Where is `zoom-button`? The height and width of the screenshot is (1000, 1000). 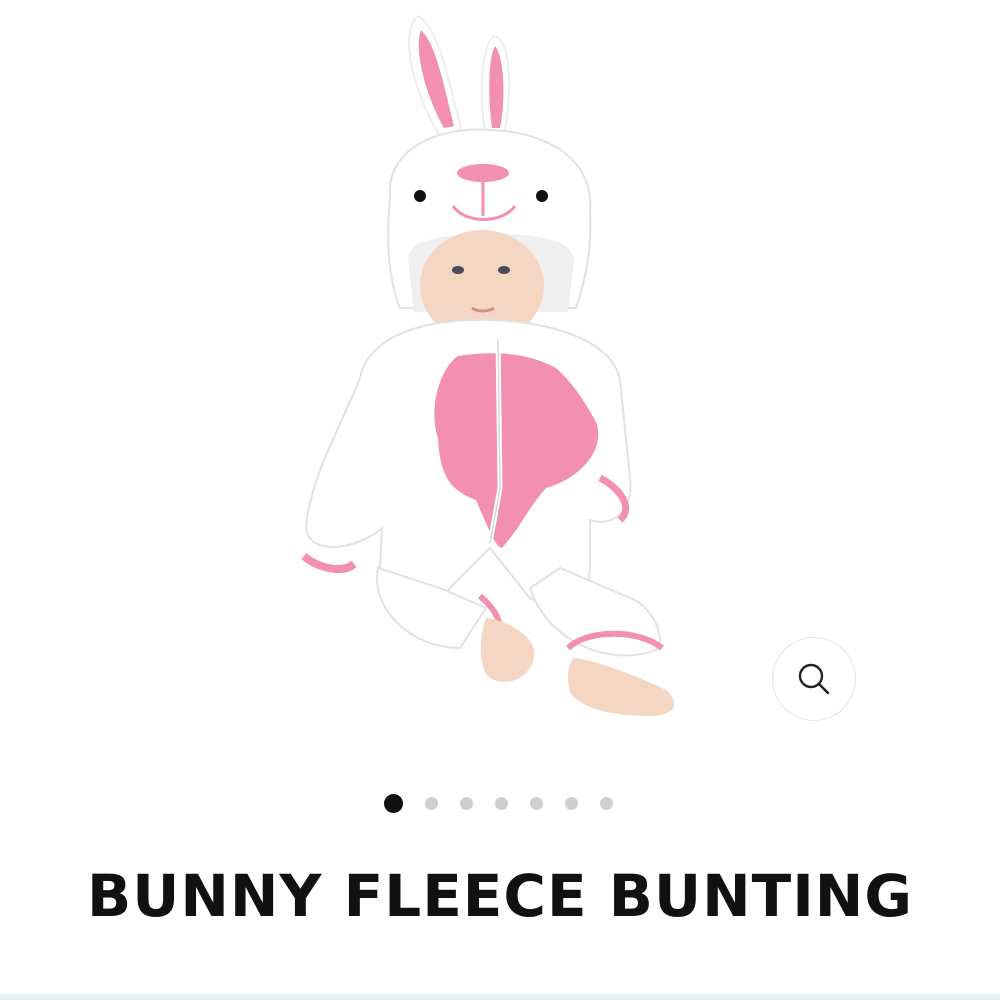 zoom-button is located at coordinates (814, 679).